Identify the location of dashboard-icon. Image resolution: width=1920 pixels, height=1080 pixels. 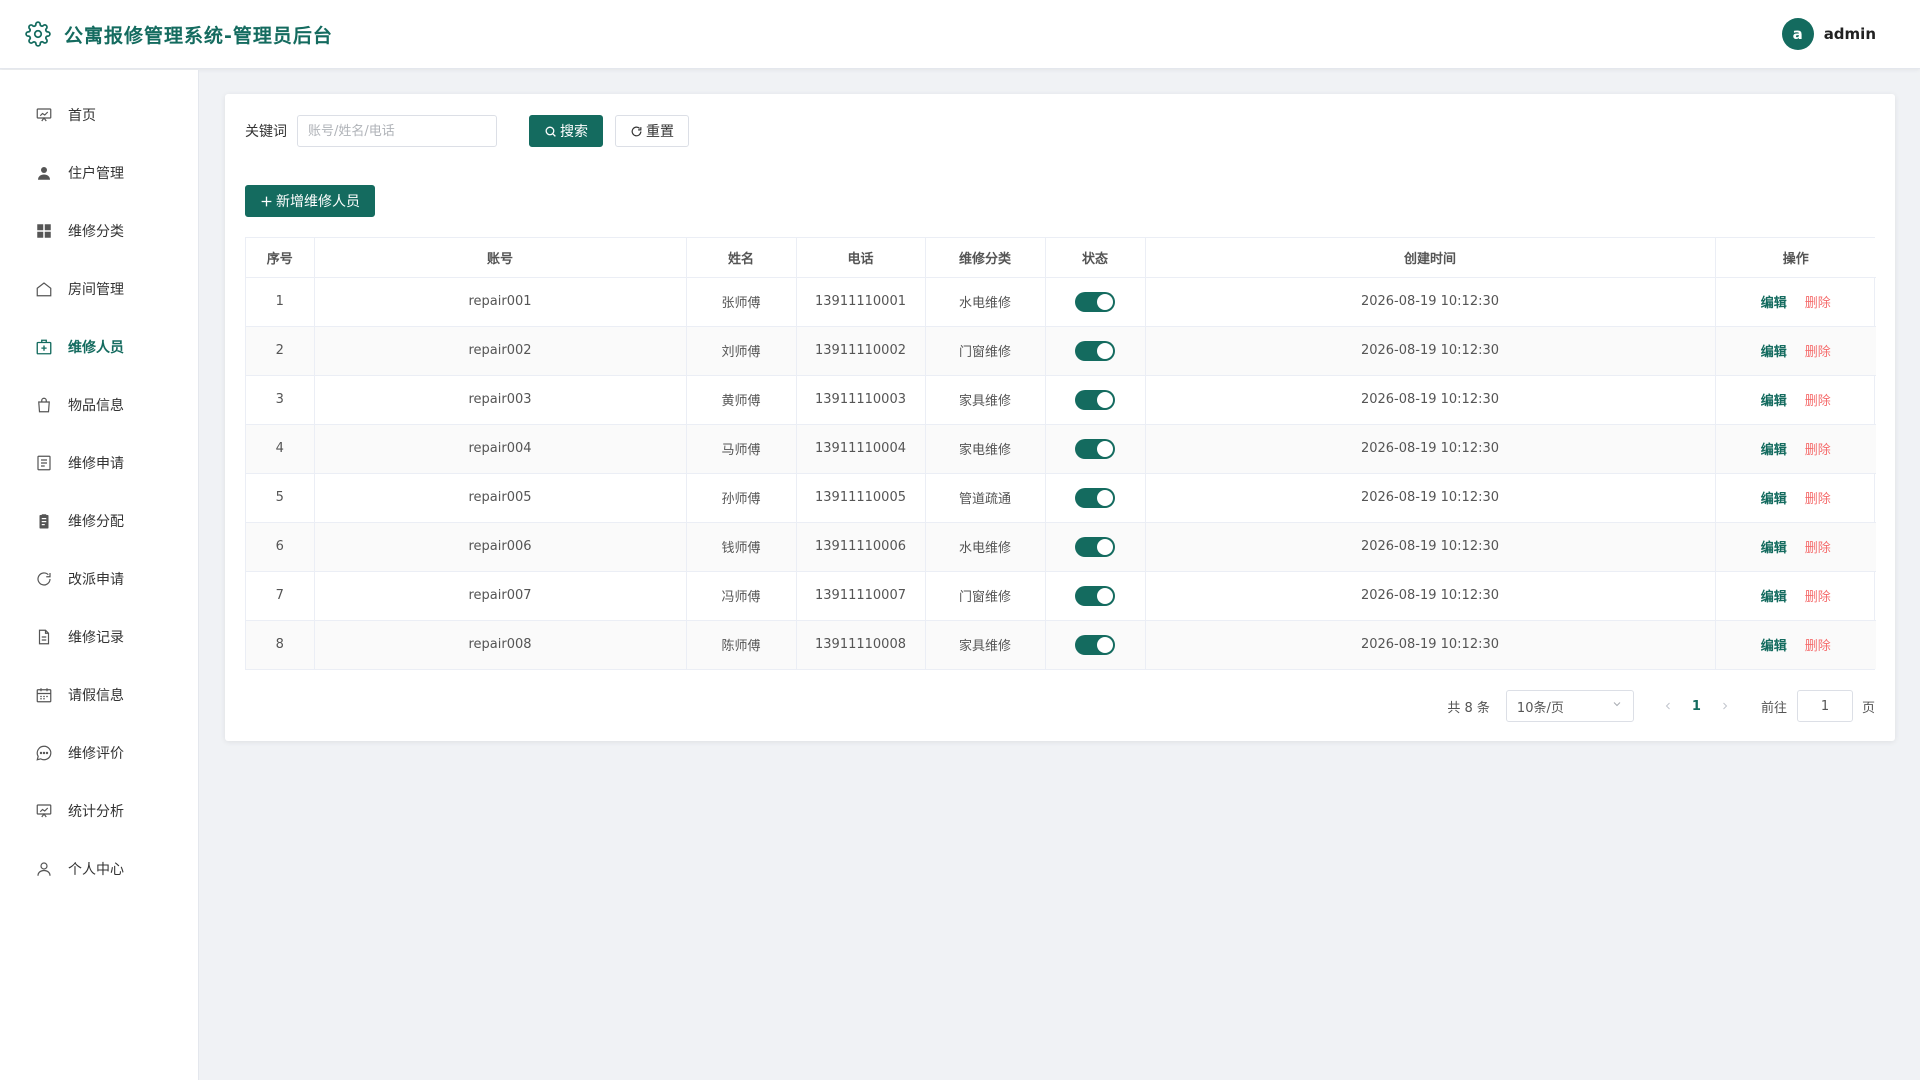
(44, 115).